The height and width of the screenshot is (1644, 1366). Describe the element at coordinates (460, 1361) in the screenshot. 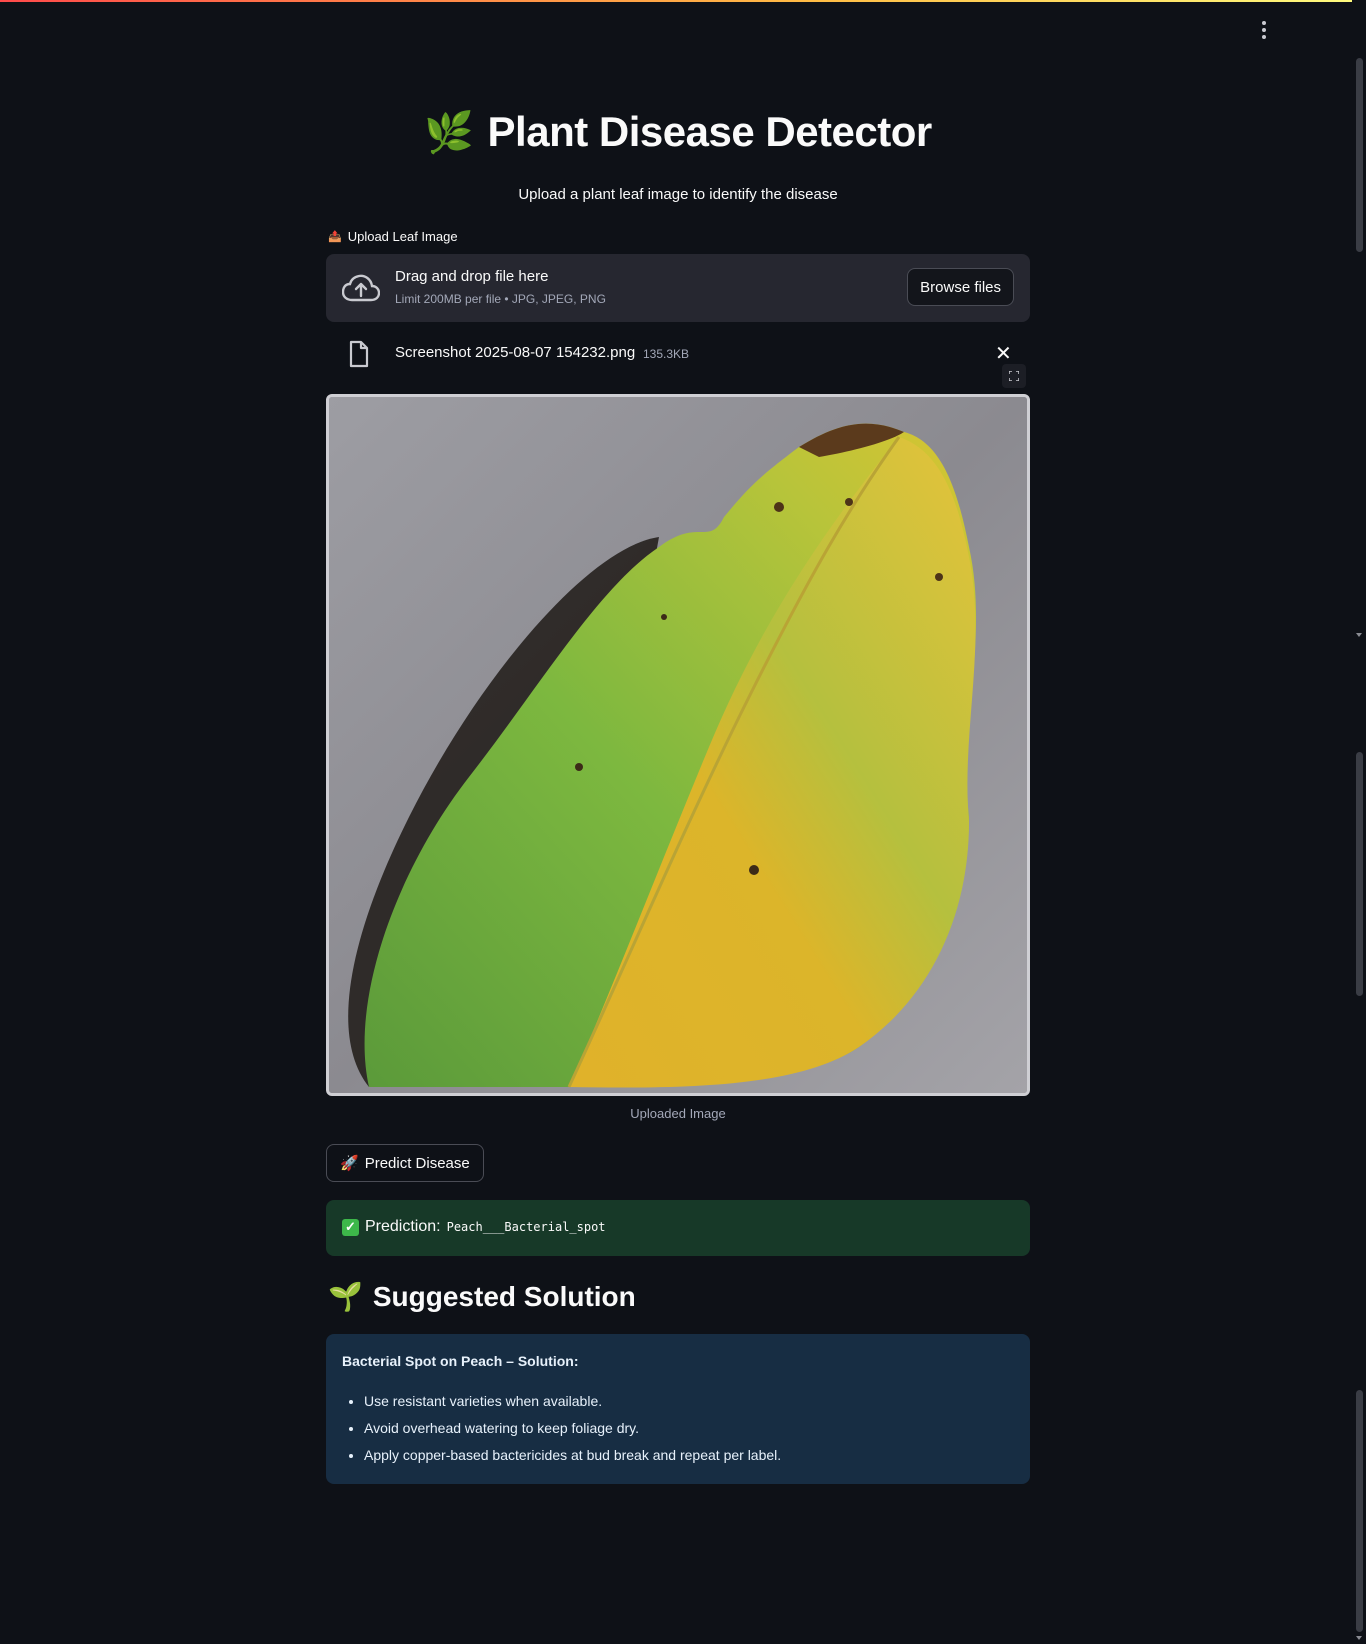

I see `solution-title: Bacterial Spot on Peach – Solution:` at that location.